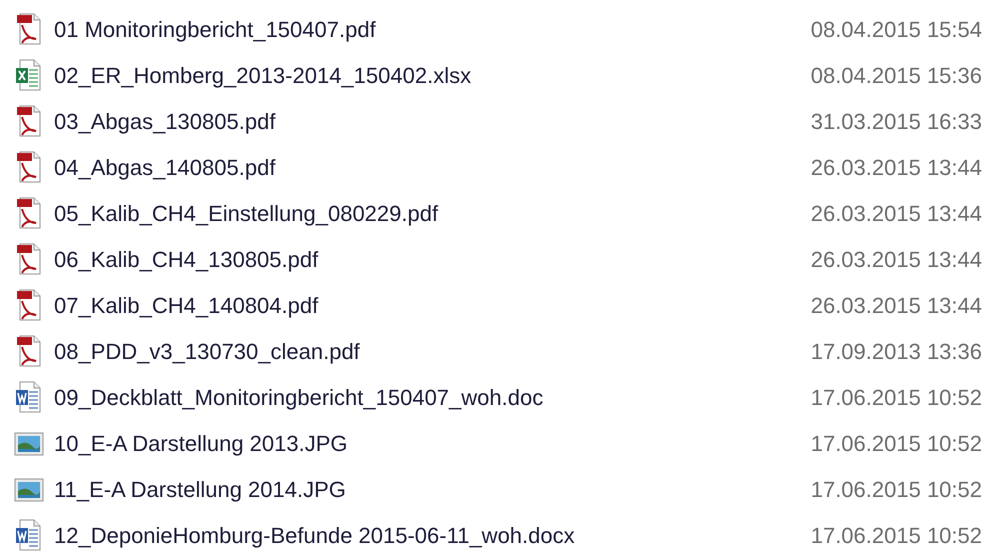 This screenshot has height=559, width=990. What do you see at coordinates (299, 397) in the screenshot?
I see `file-name: 09_Deckblatt_Monitoringbericht_150407_woh.doc` at bounding box center [299, 397].